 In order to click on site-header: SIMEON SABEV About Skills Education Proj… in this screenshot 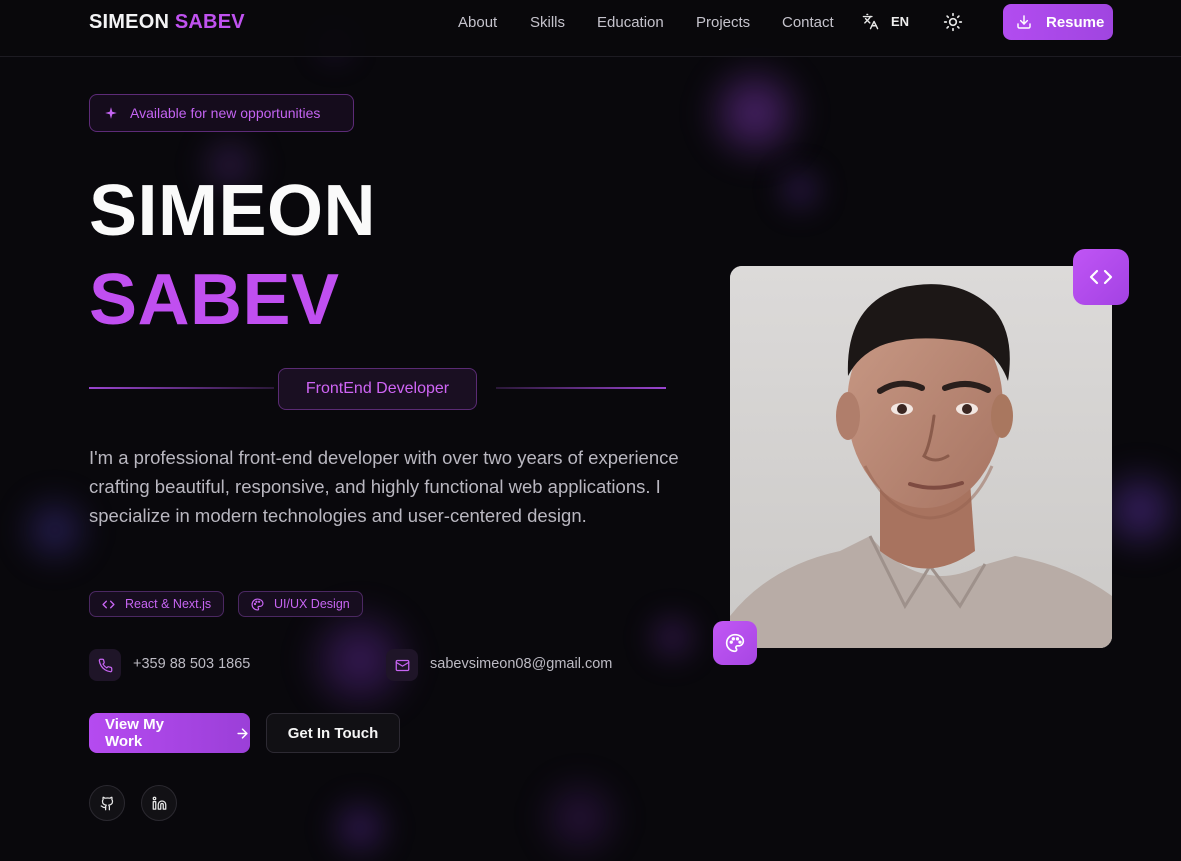, I will do `click(590, 28)`.